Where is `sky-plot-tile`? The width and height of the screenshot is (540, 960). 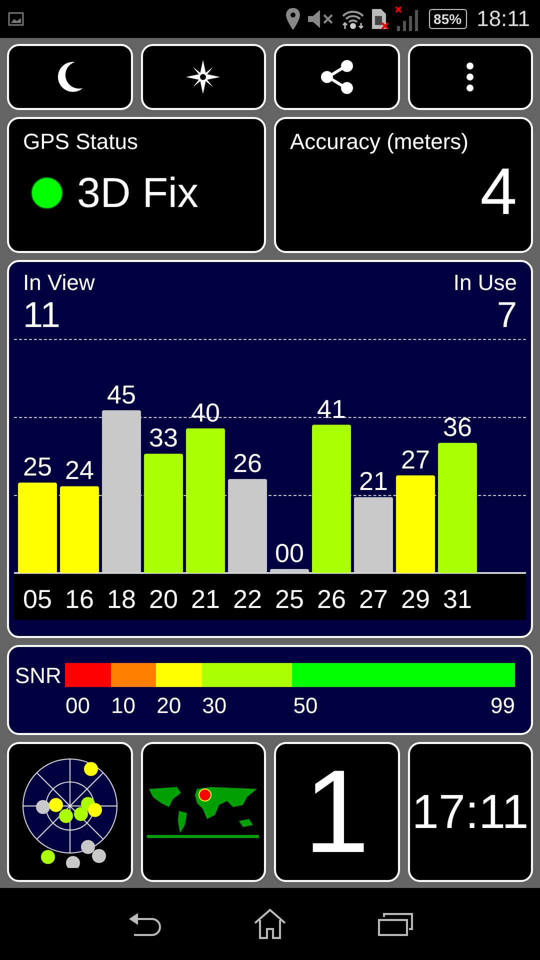 sky-plot-tile is located at coordinates (69, 812).